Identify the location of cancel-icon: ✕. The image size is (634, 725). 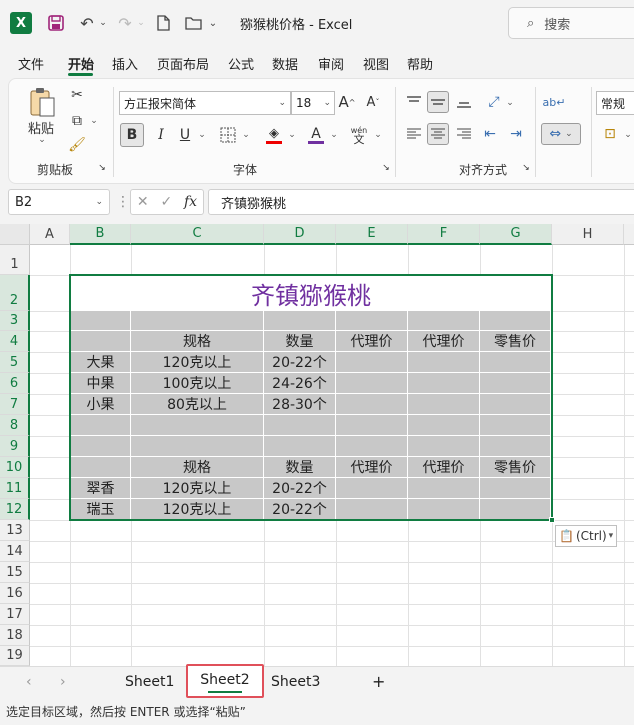
(143, 202).